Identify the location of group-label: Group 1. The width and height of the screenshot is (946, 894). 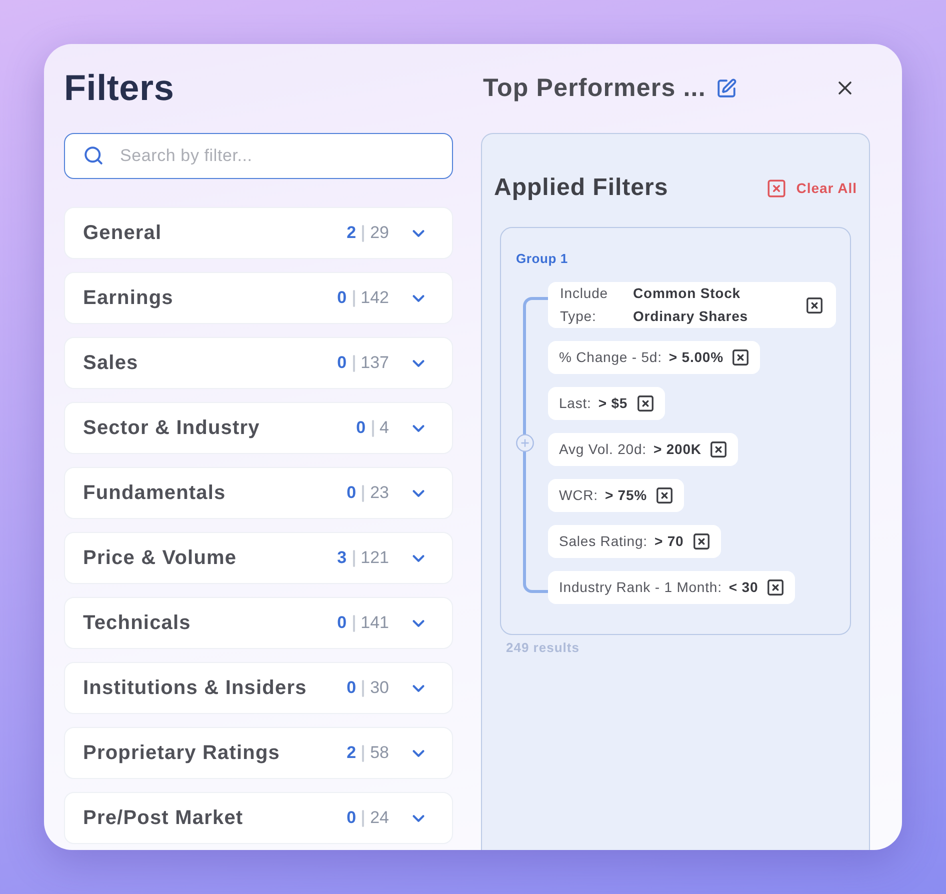
(542, 258).